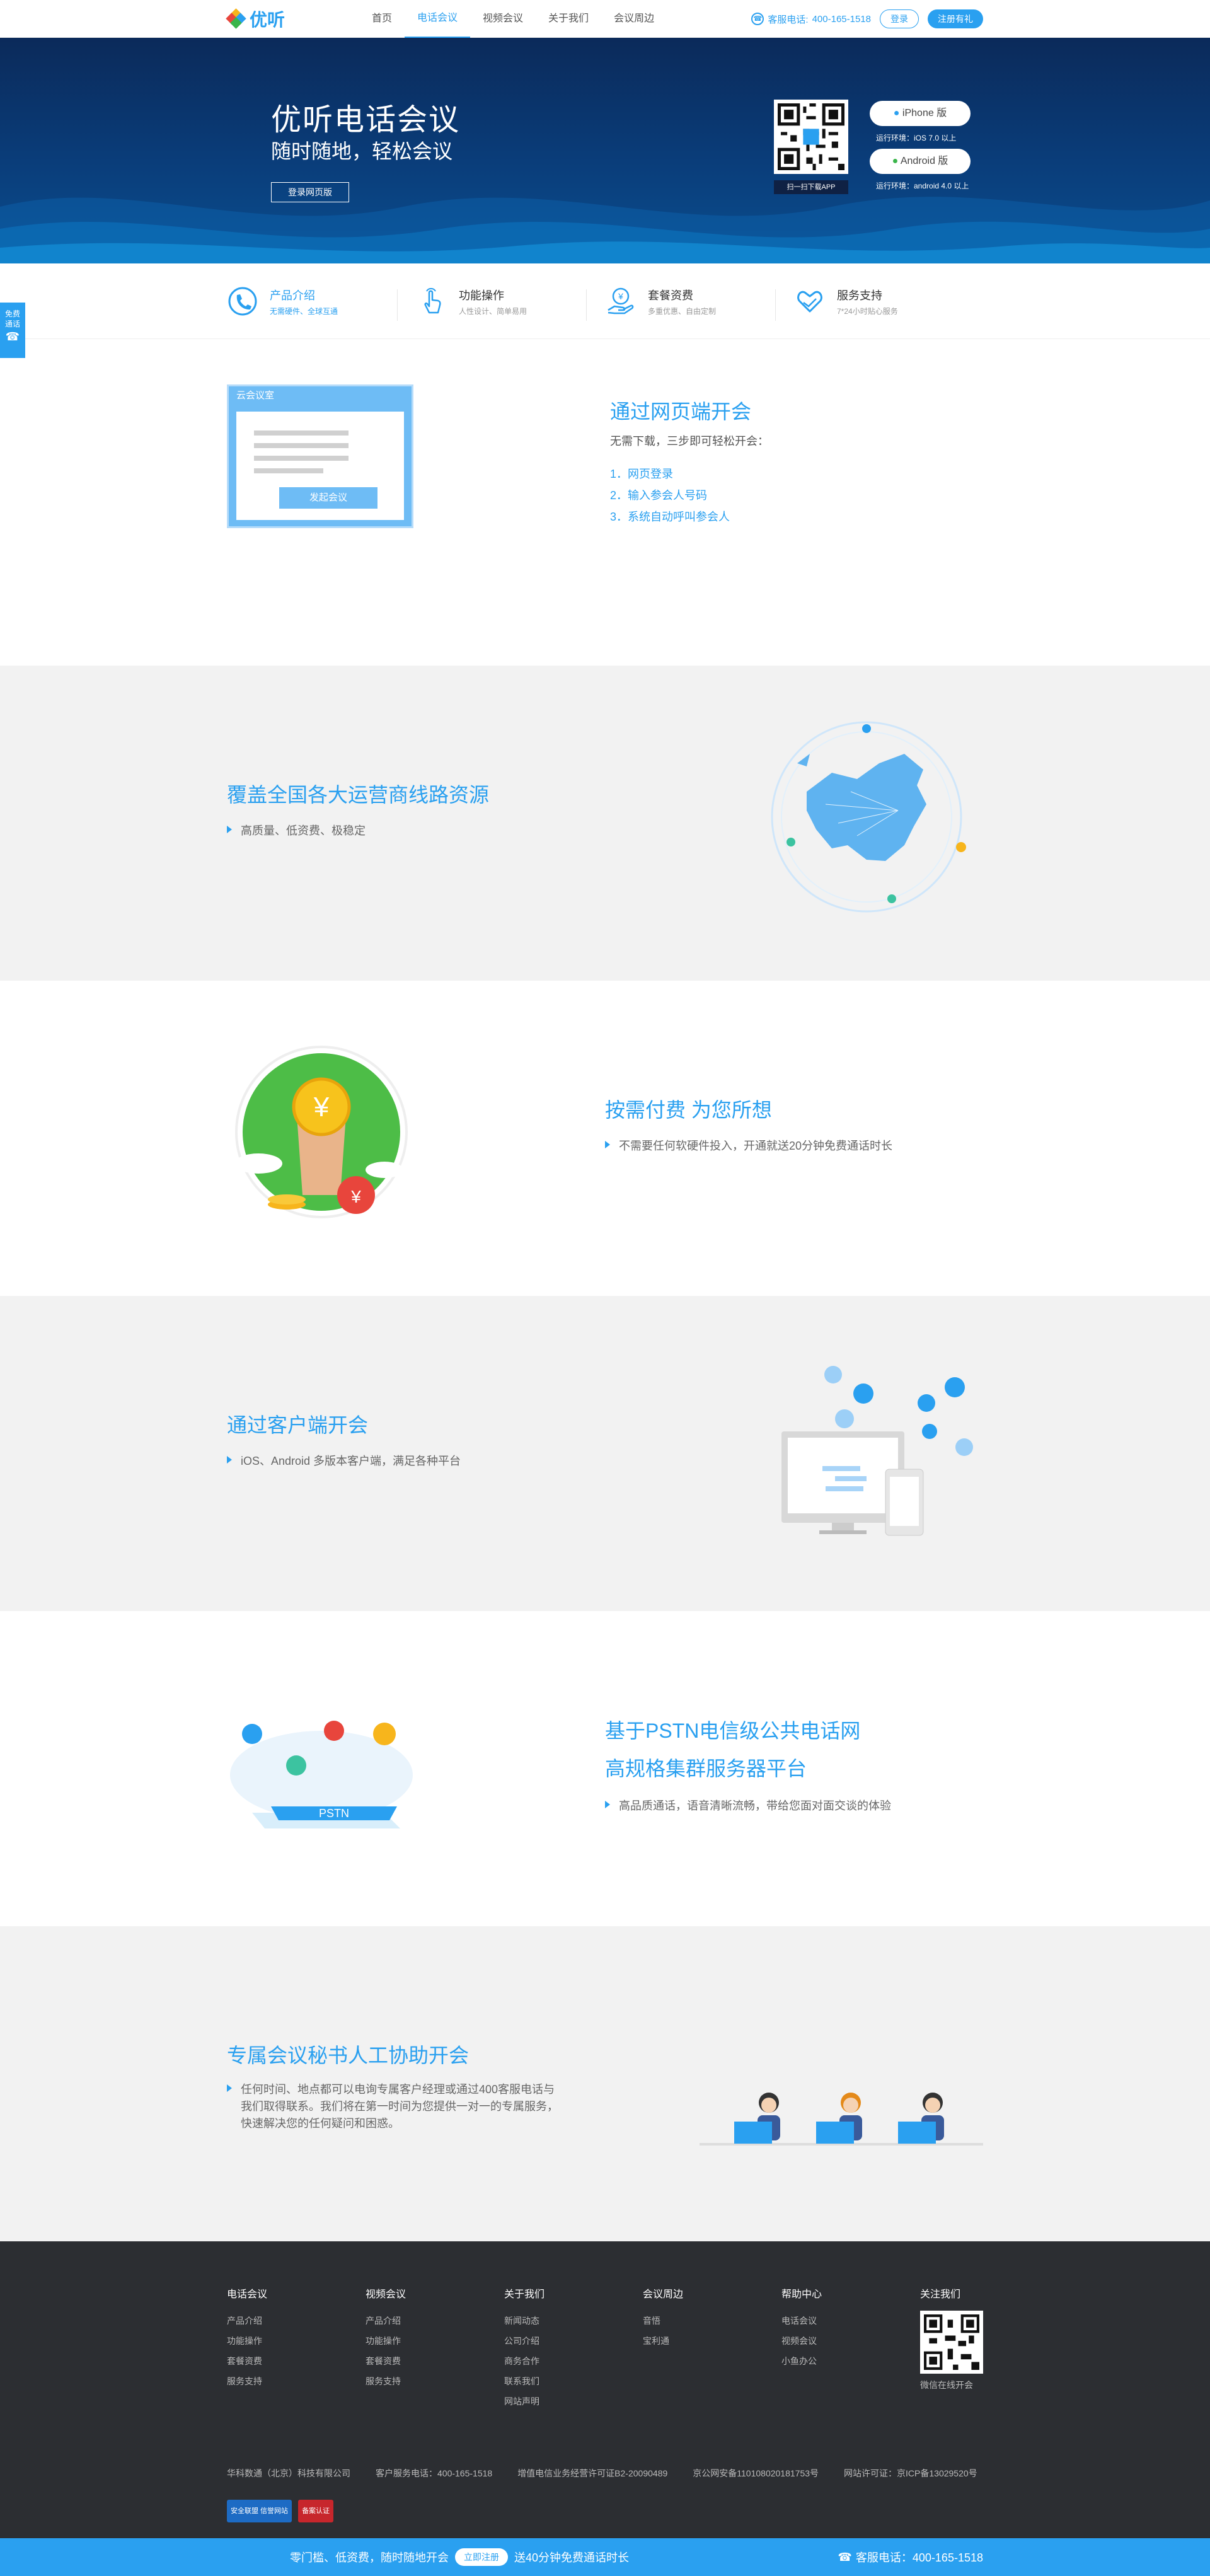 This screenshot has height=2576, width=1210. What do you see at coordinates (236, 18) in the screenshot?
I see `logo-icon` at bounding box center [236, 18].